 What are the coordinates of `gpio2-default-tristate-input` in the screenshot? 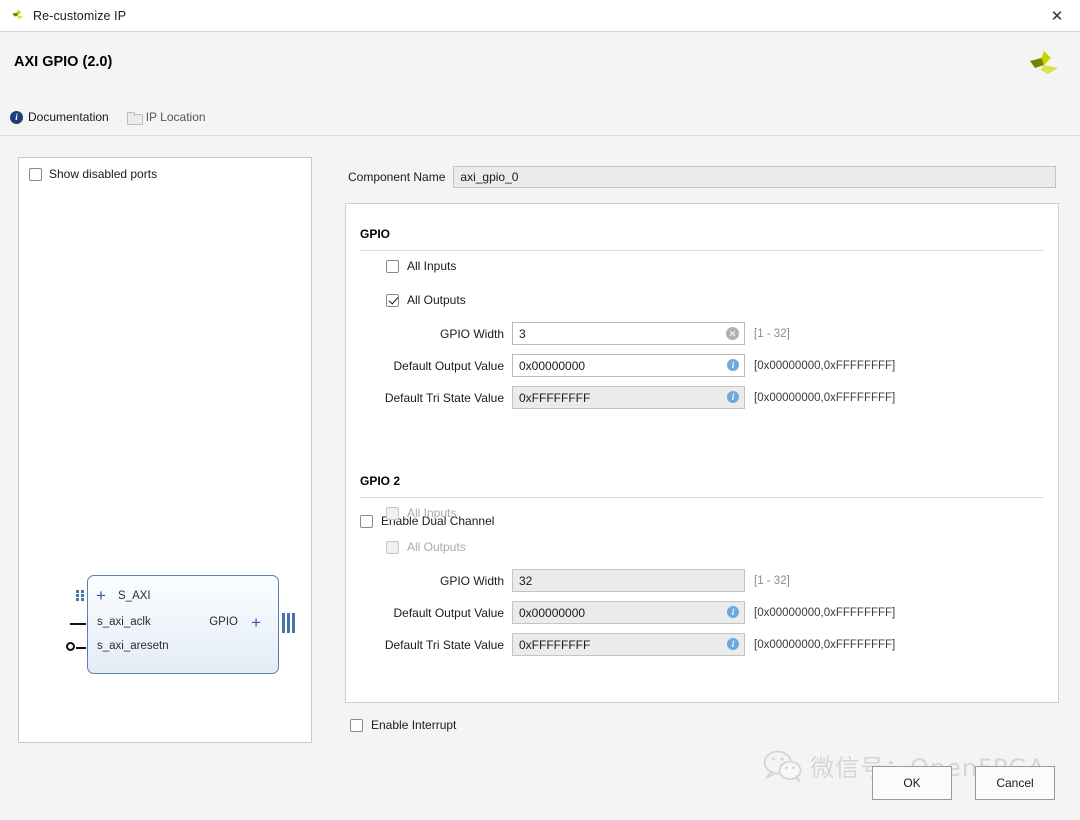 It's located at (628, 644).